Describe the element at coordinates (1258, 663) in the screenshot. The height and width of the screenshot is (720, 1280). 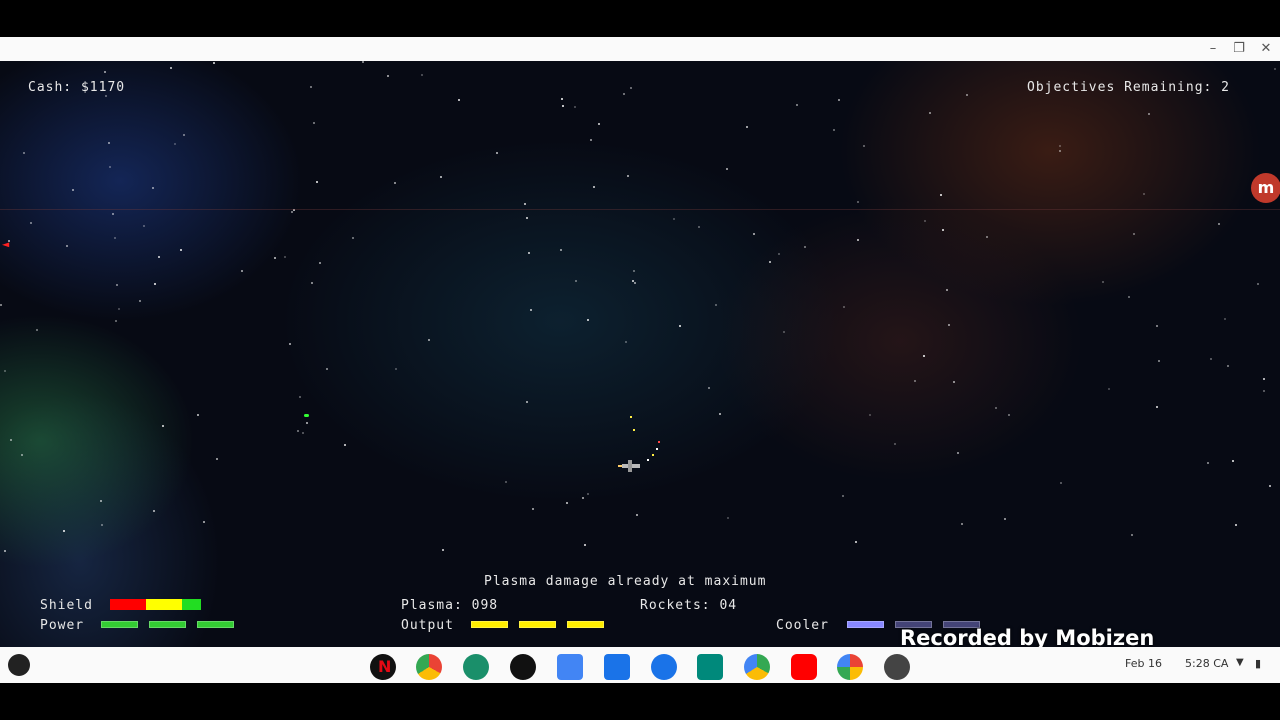
I see `battery-icon: ▮` at that location.